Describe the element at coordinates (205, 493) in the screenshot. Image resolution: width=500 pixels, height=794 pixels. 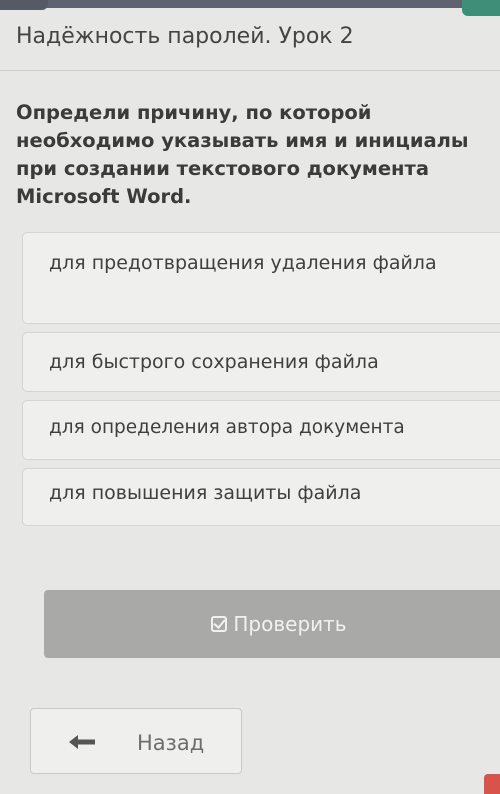
I see `answer-option-label: для повышения защиты файла` at that location.